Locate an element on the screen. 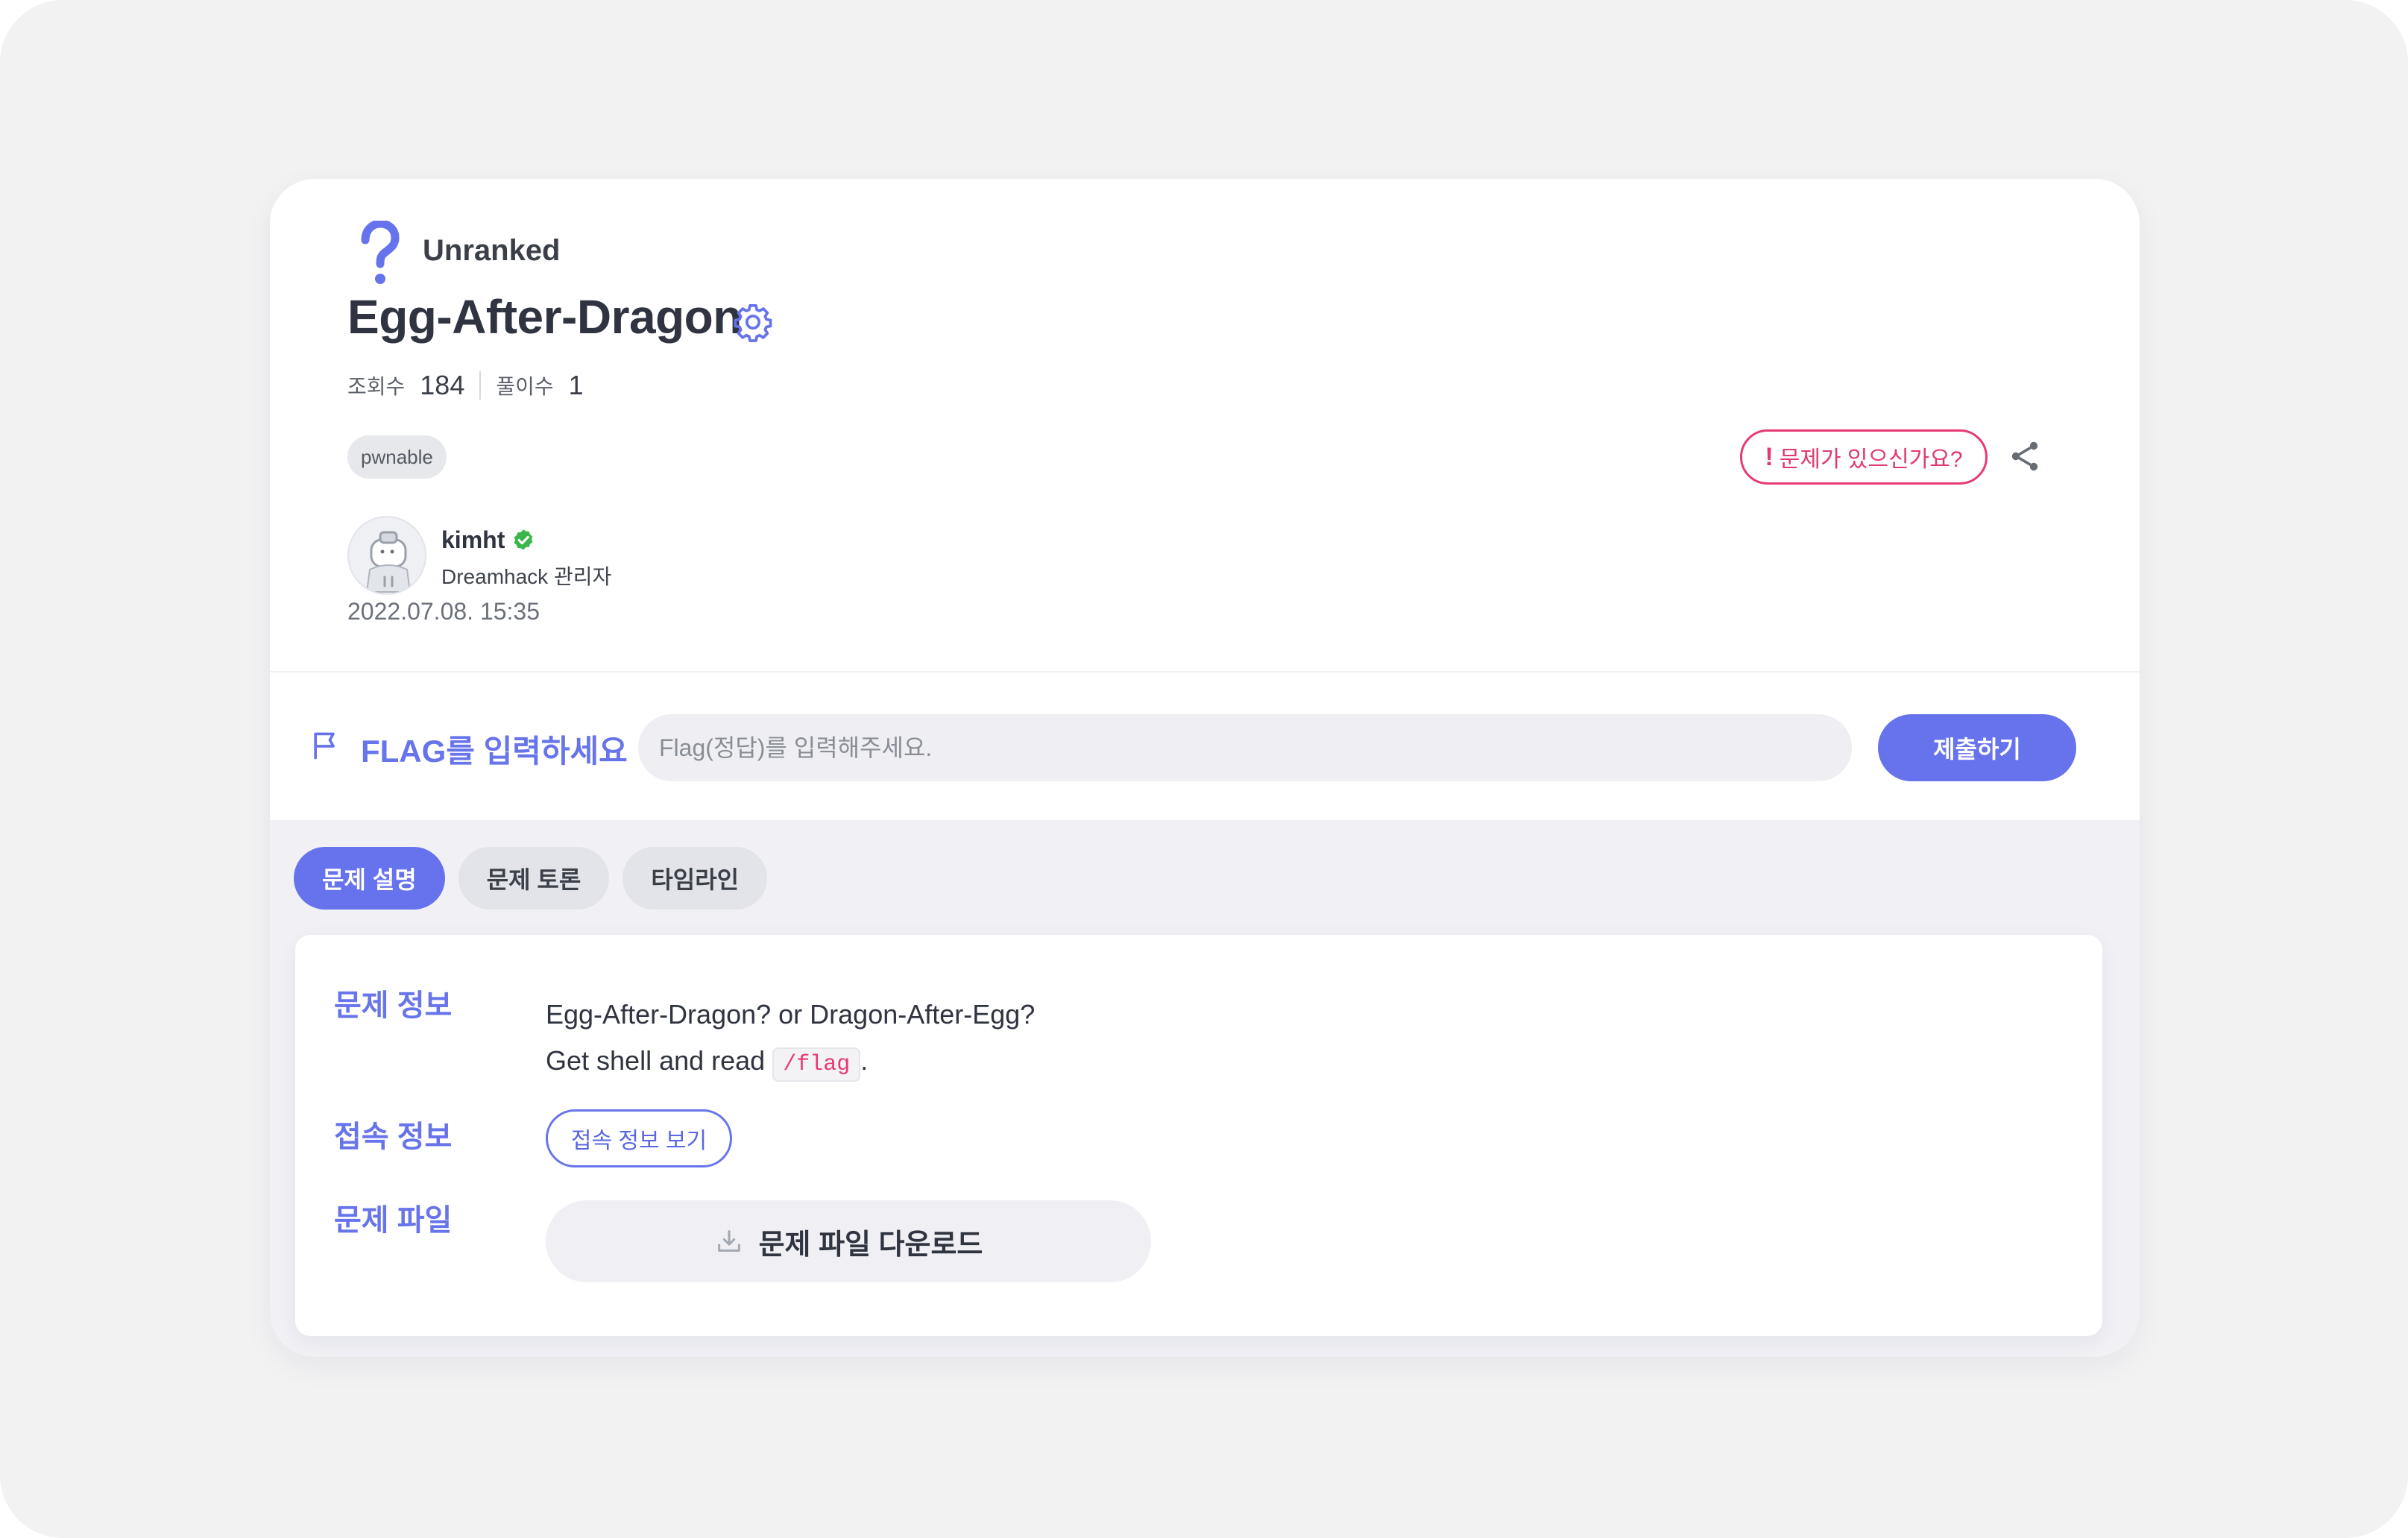 The height and width of the screenshot is (1538, 2408). access-info-label: 접속 정보 is located at coordinates (394, 1137).